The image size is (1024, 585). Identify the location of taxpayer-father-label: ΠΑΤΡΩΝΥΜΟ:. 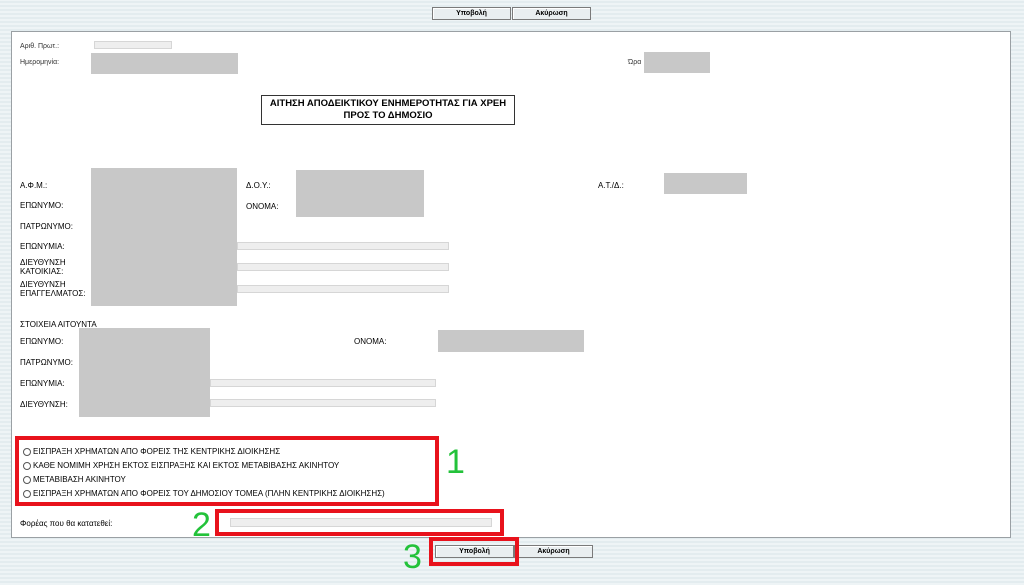
(46, 226).